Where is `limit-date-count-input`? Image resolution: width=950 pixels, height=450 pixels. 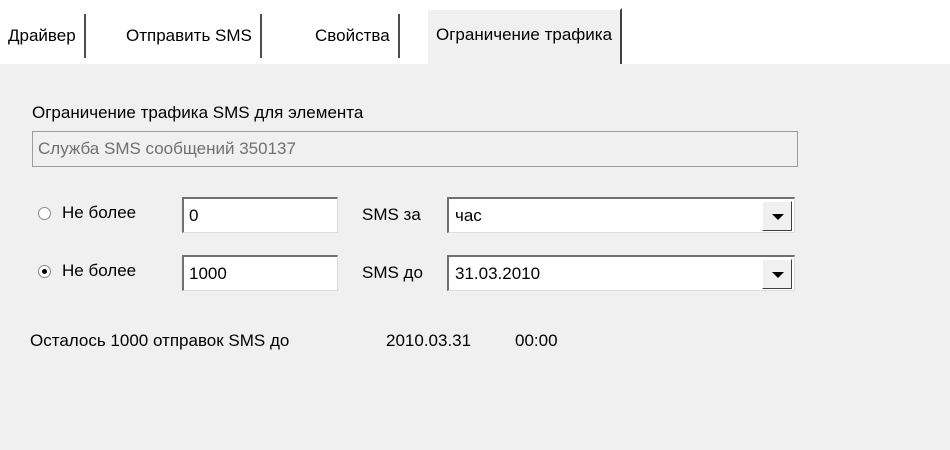 limit-date-count-input is located at coordinates (260, 273).